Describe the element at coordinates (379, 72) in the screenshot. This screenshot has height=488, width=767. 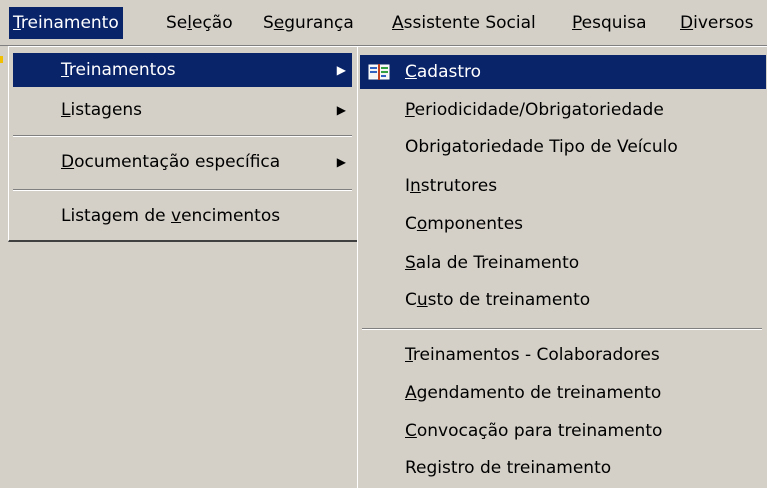
I see `book-icon` at that location.